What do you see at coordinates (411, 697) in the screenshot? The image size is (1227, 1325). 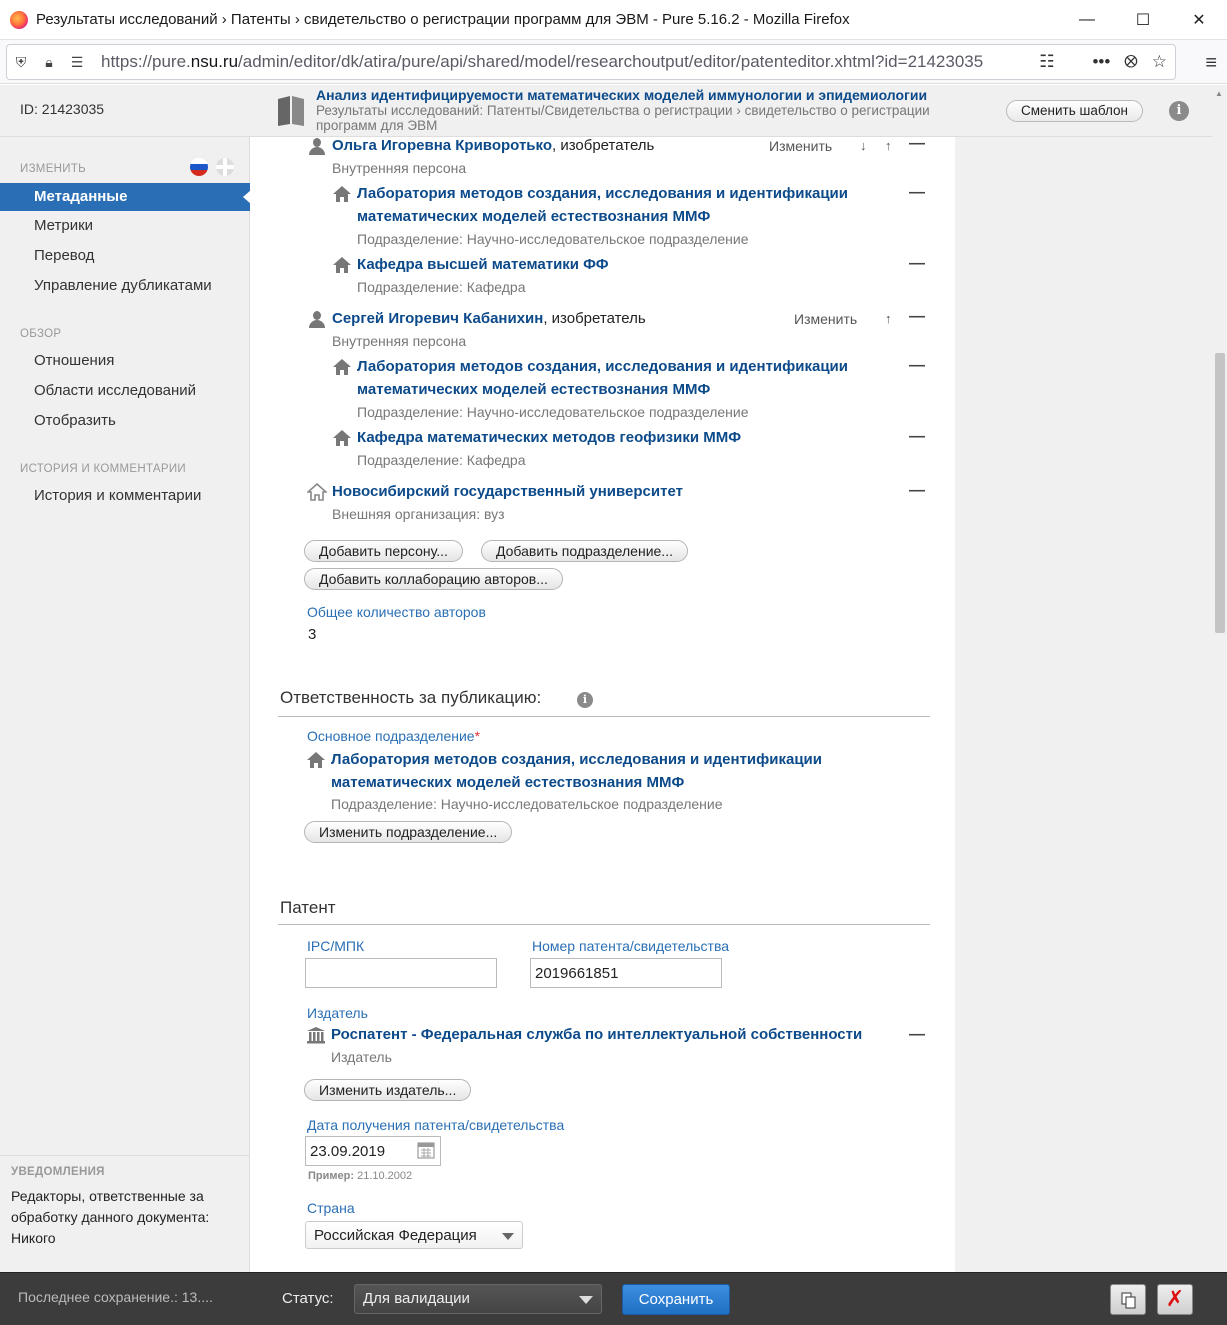 I see `responsibility-section-title: Ответственность за публикацию:` at bounding box center [411, 697].